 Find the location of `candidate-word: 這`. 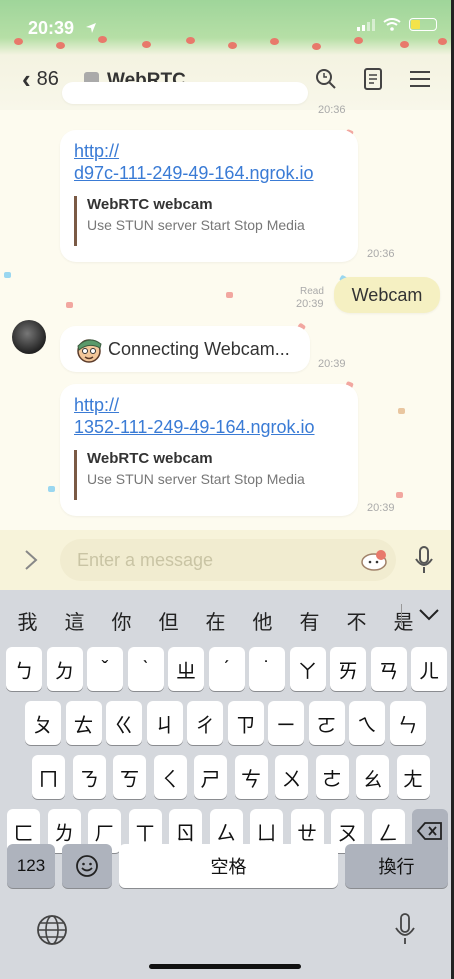

candidate-word: 這 is located at coordinates (74, 620).